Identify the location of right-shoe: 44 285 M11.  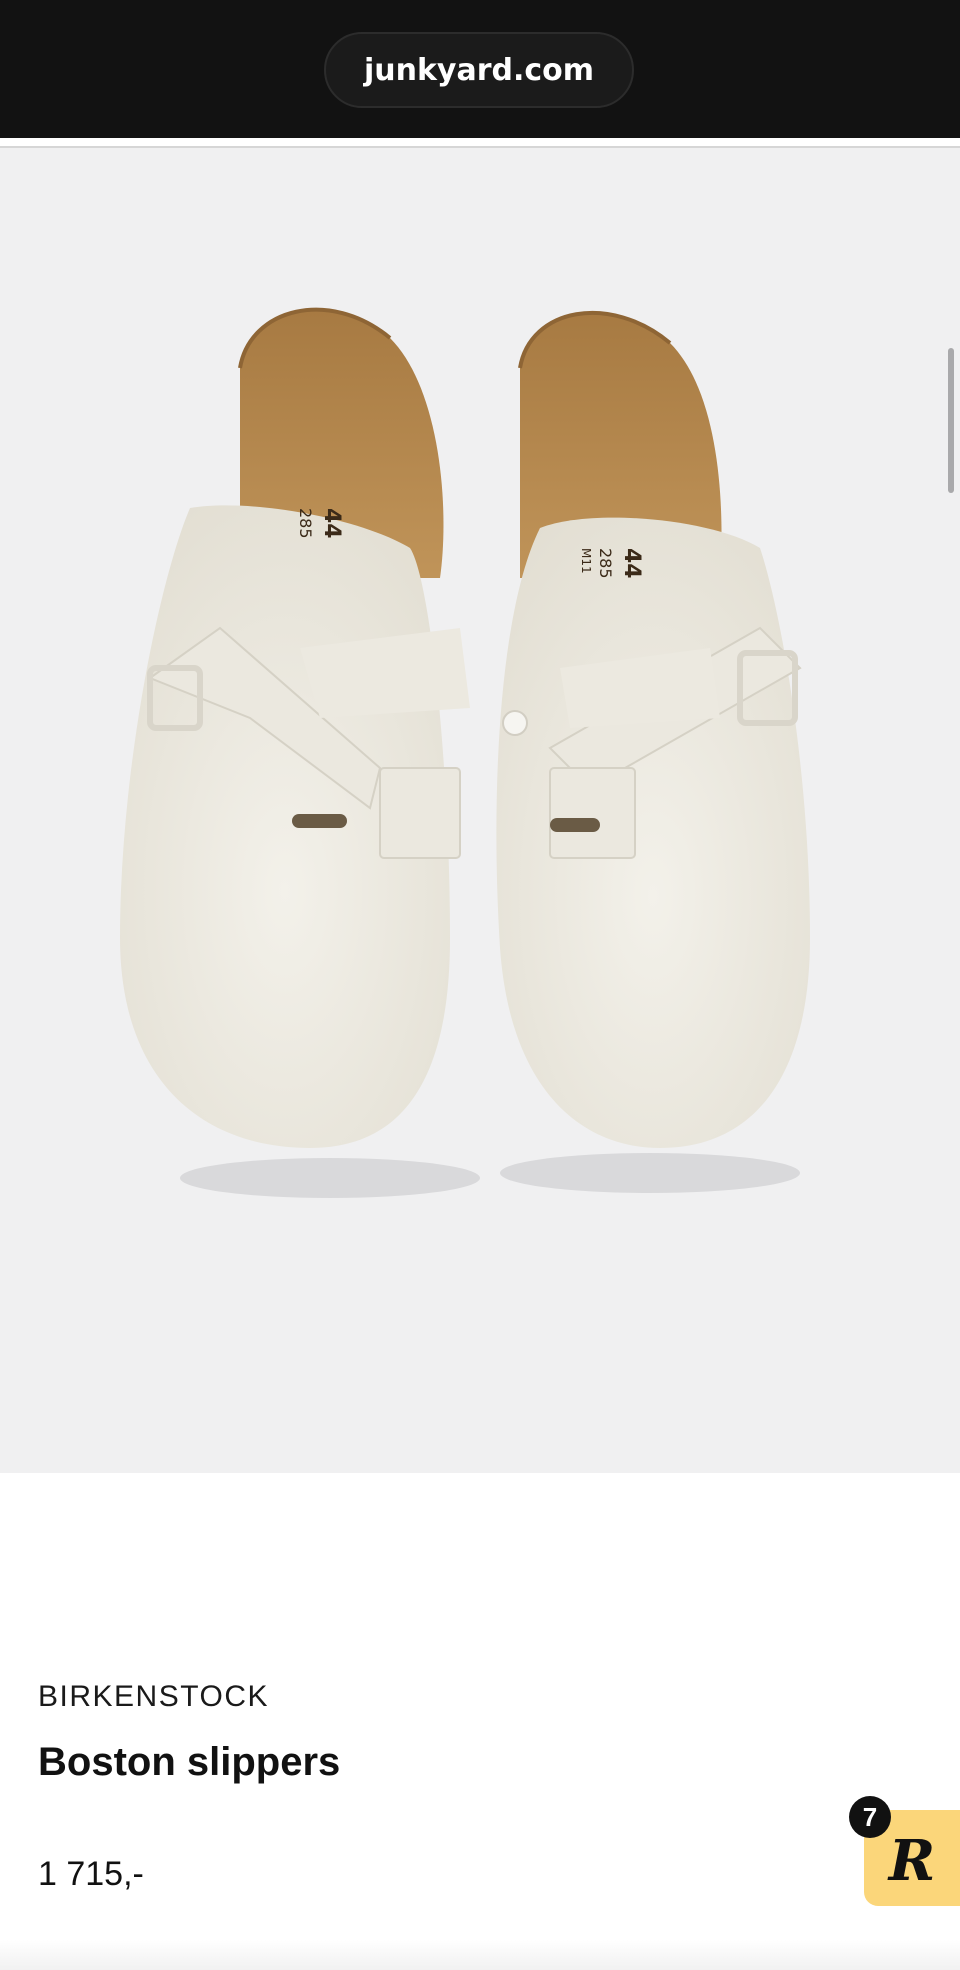
(653, 729).